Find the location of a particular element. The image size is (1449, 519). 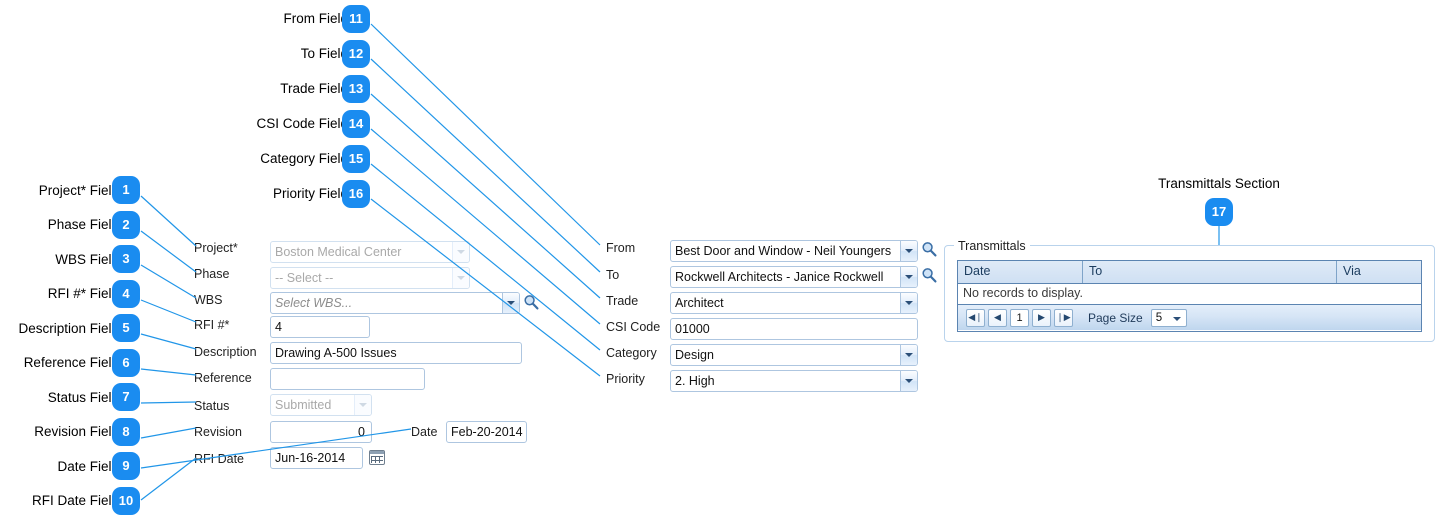

callout-badge-8: 8 is located at coordinates (126, 432).